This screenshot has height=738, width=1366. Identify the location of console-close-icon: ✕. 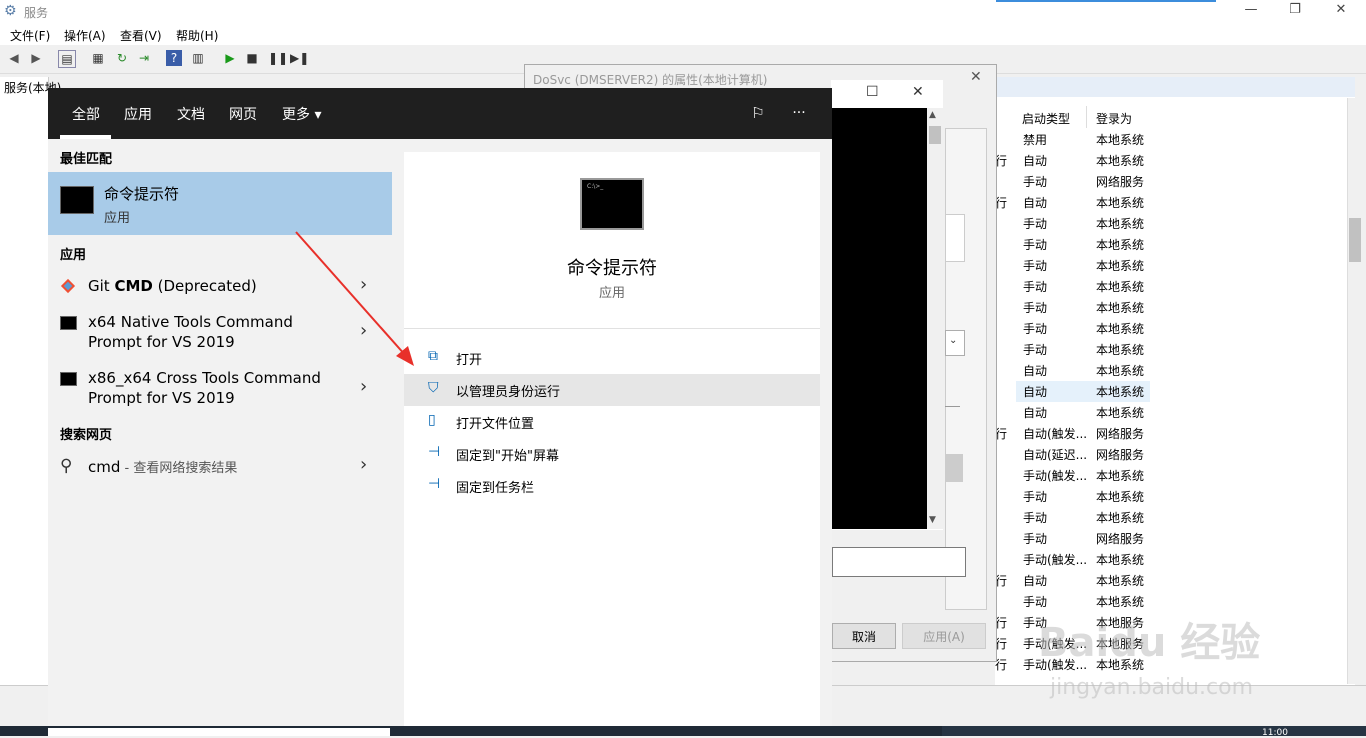
(918, 92).